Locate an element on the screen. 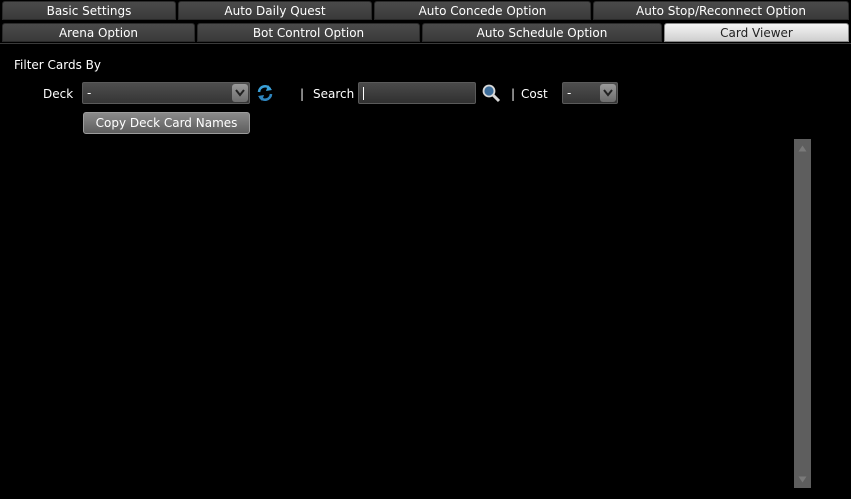  search-input is located at coordinates (417, 93).